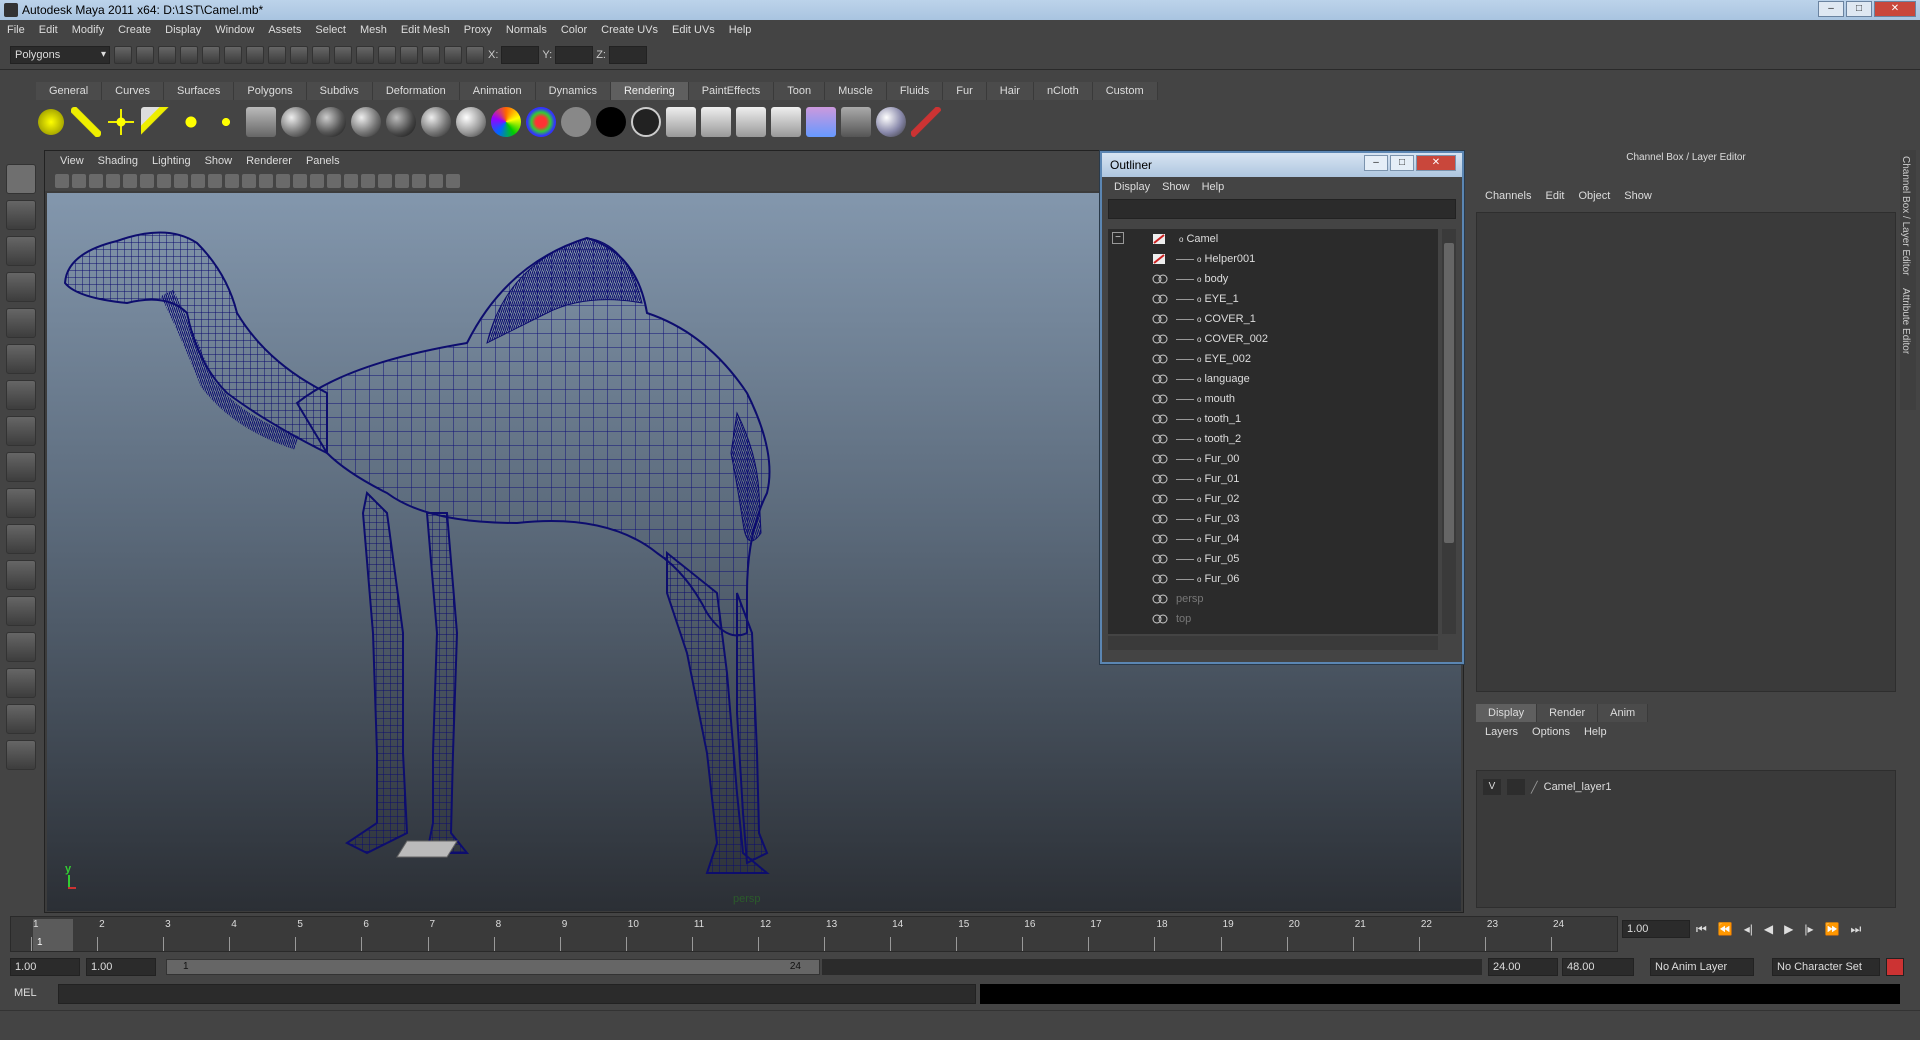 Image resolution: width=1920 pixels, height=1040 pixels. Describe the element at coordinates (1702, 967) in the screenshot. I see `anim-layer-dropdown: No Anim Layer` at that location.